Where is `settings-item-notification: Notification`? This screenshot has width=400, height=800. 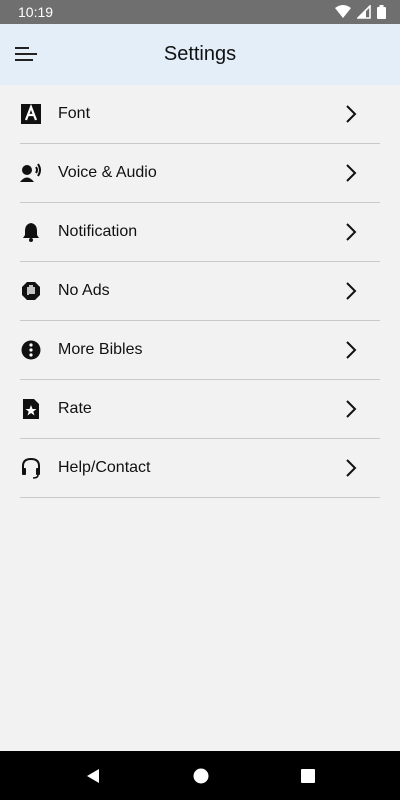
settings-item-notification: Notification is located at coordinates (200, 232).